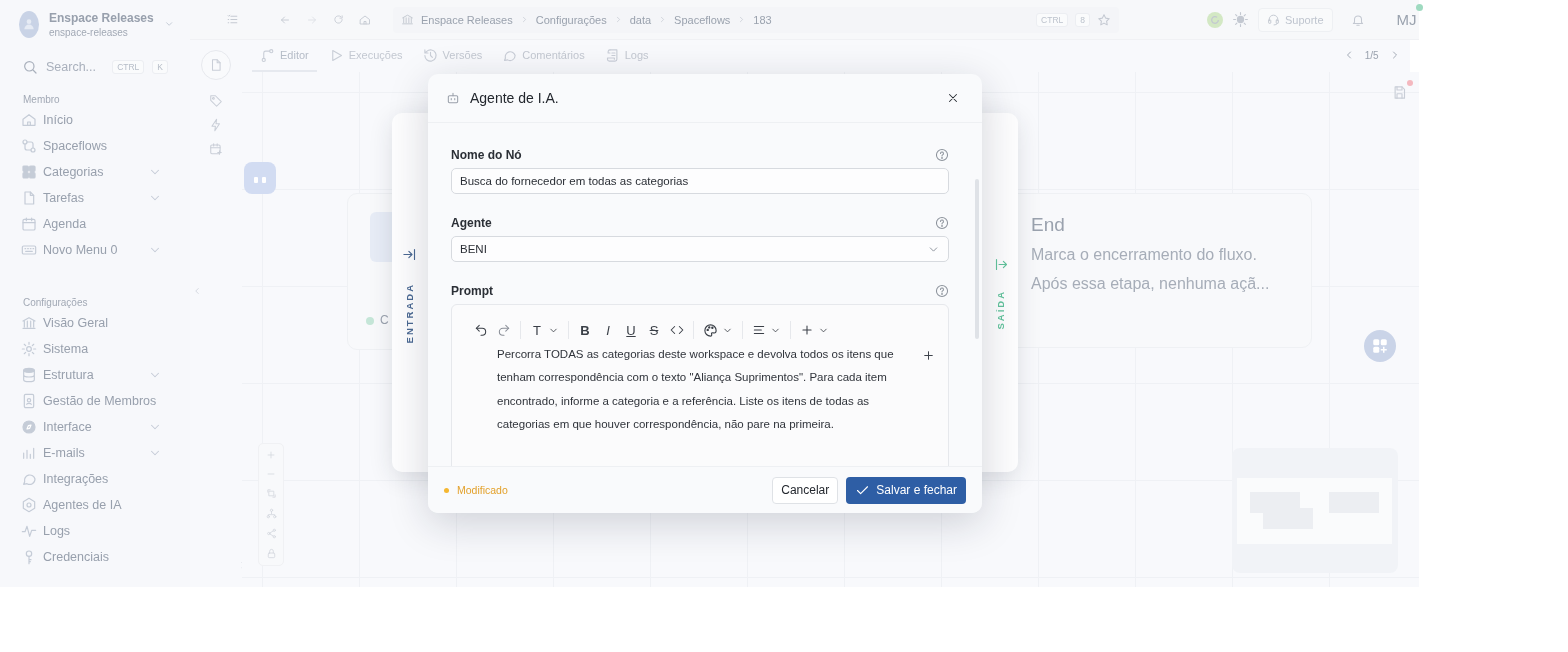  I want to click on field-label: Prompt, so click(472, 291).